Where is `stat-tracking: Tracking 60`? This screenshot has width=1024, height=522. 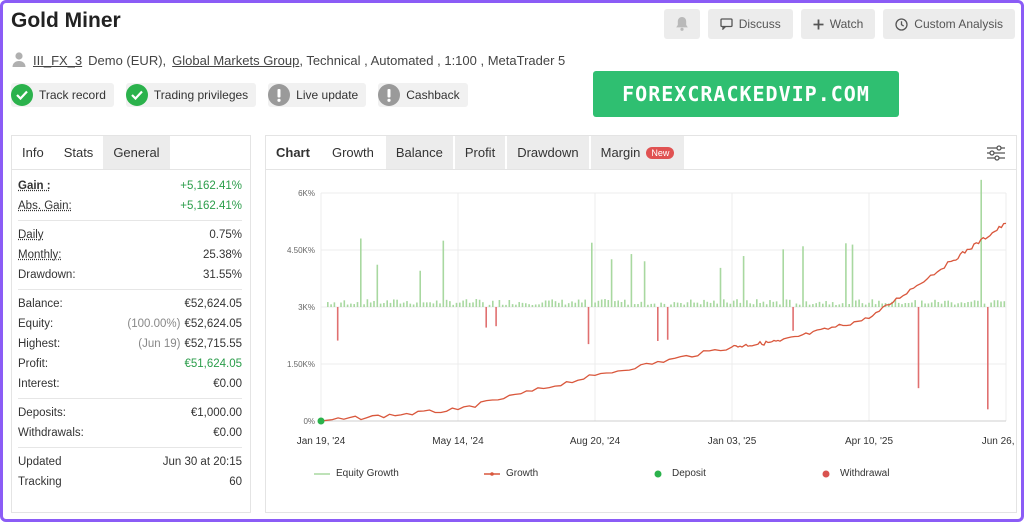
stat-tracking: Tracking 60 is located at coordinates (130, 482).